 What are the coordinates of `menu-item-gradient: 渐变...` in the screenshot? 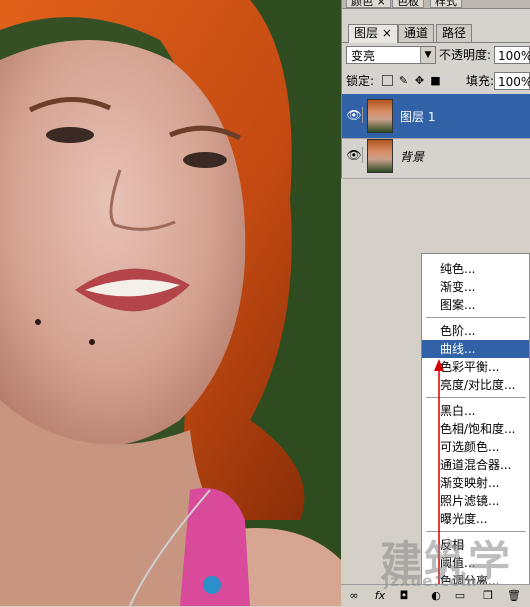 It's located at (475, 287).